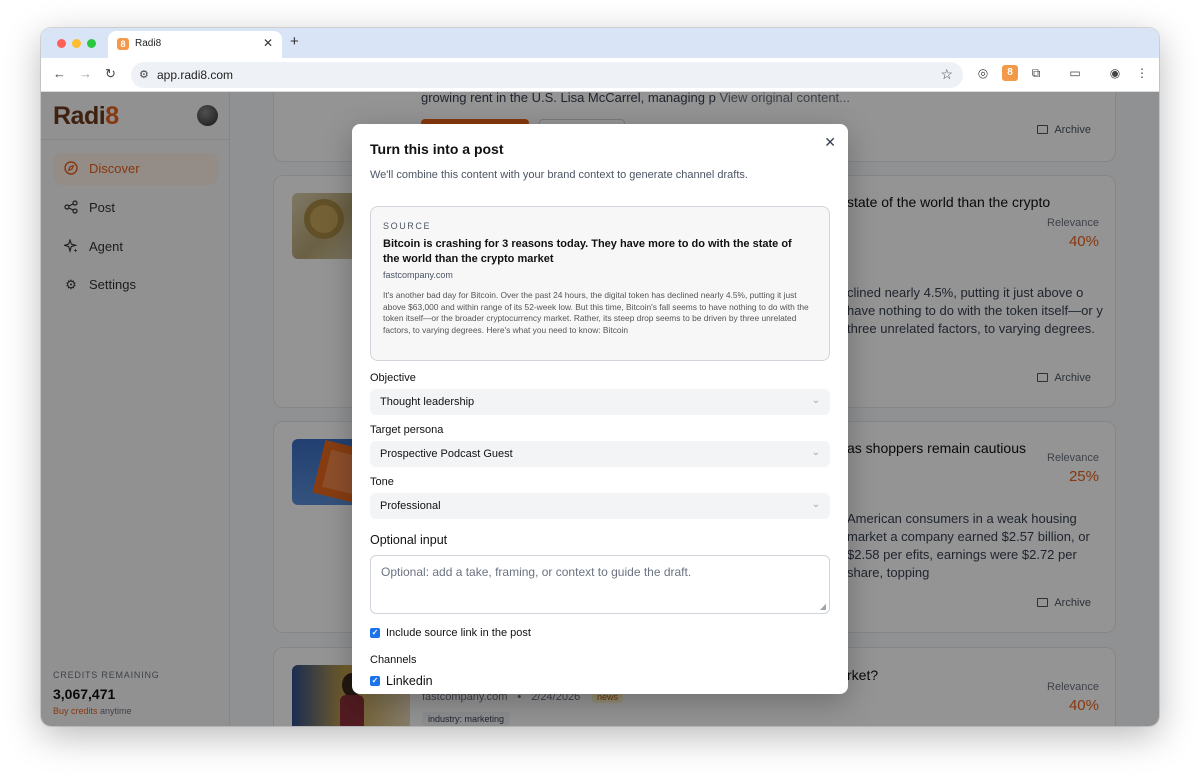 This screenshot has width=1200, height=780. What do you see at coordinates (123, 44) in the screenshot?
I see `radi8-favicon-icon: 8` at bounding box center [123, 44].